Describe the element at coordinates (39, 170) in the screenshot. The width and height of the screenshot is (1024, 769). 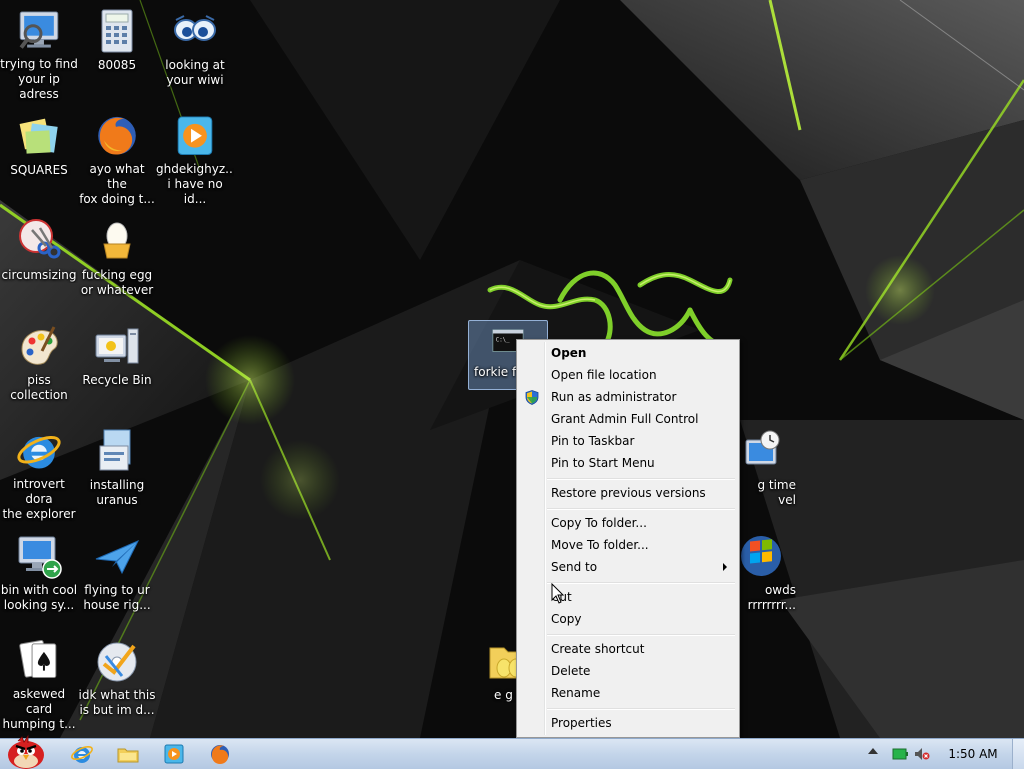
I see `desktop-icon-label: SQUARES` at that location.